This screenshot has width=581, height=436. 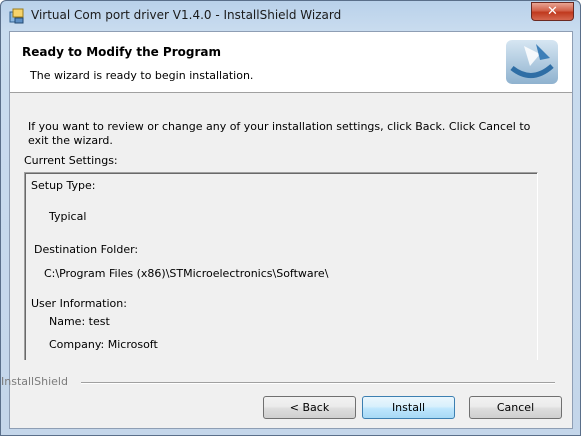 What do you see at coordinates (309, 407) in the screenshot?
I see `back-button: < Back` at bounding box center [309, 407].